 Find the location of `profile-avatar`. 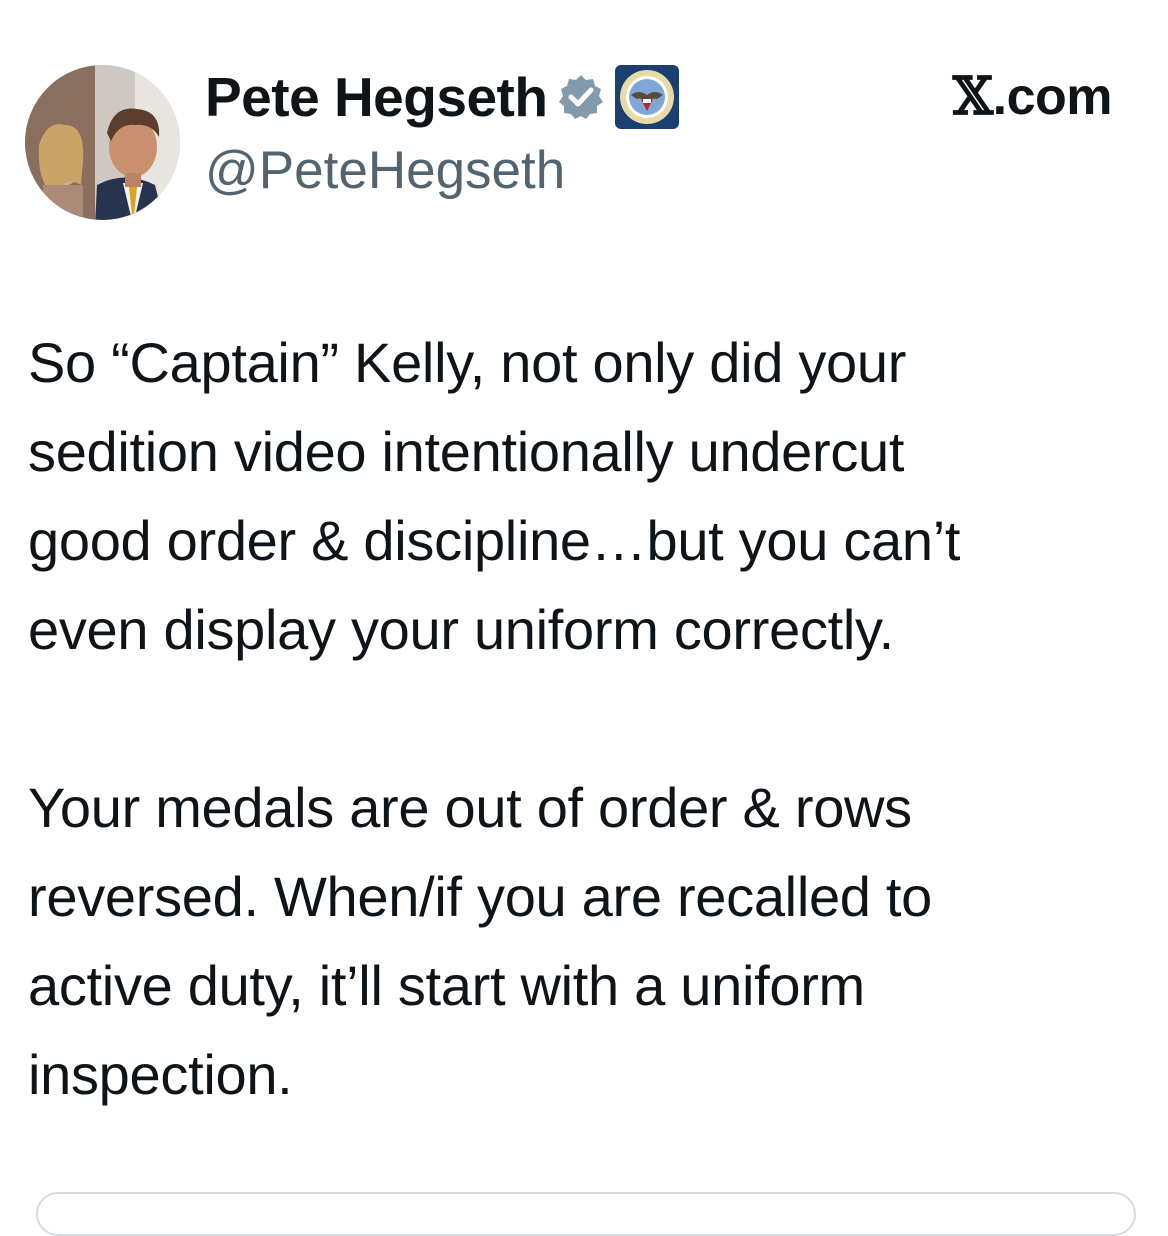

profile-avatar is located at coordinates (102, 142).